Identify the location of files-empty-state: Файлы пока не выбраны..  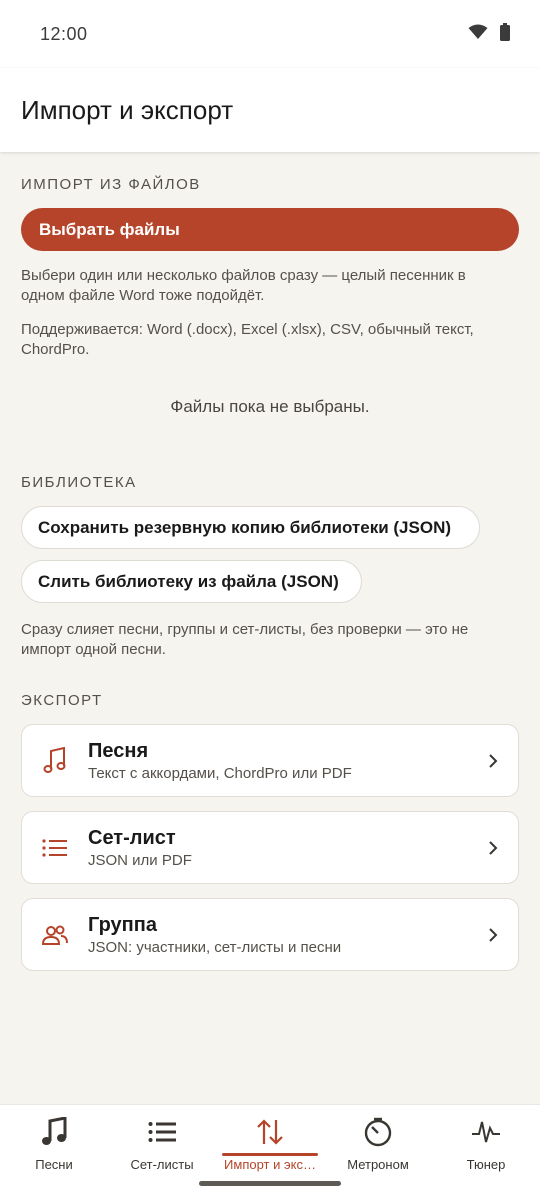
(270, 406).